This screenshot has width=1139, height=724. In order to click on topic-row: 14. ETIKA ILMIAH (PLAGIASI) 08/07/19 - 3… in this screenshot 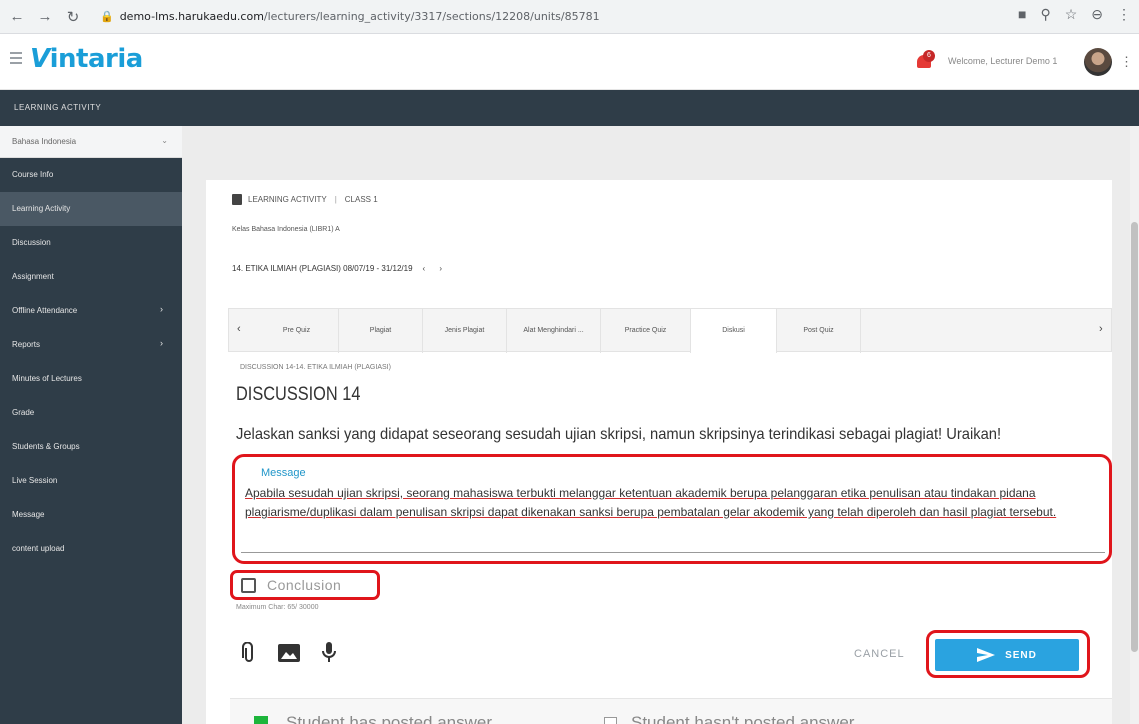, I will do `click(340, 268)`.